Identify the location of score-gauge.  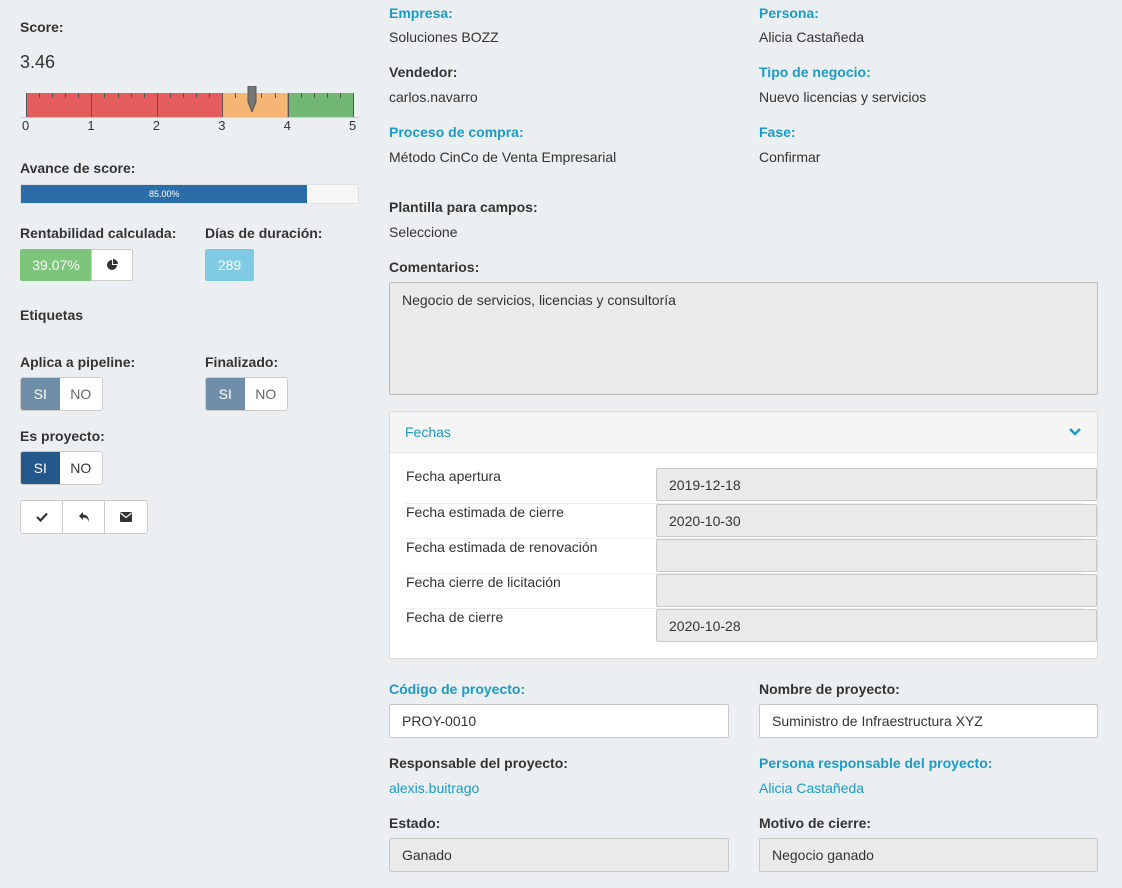
(189, 105).